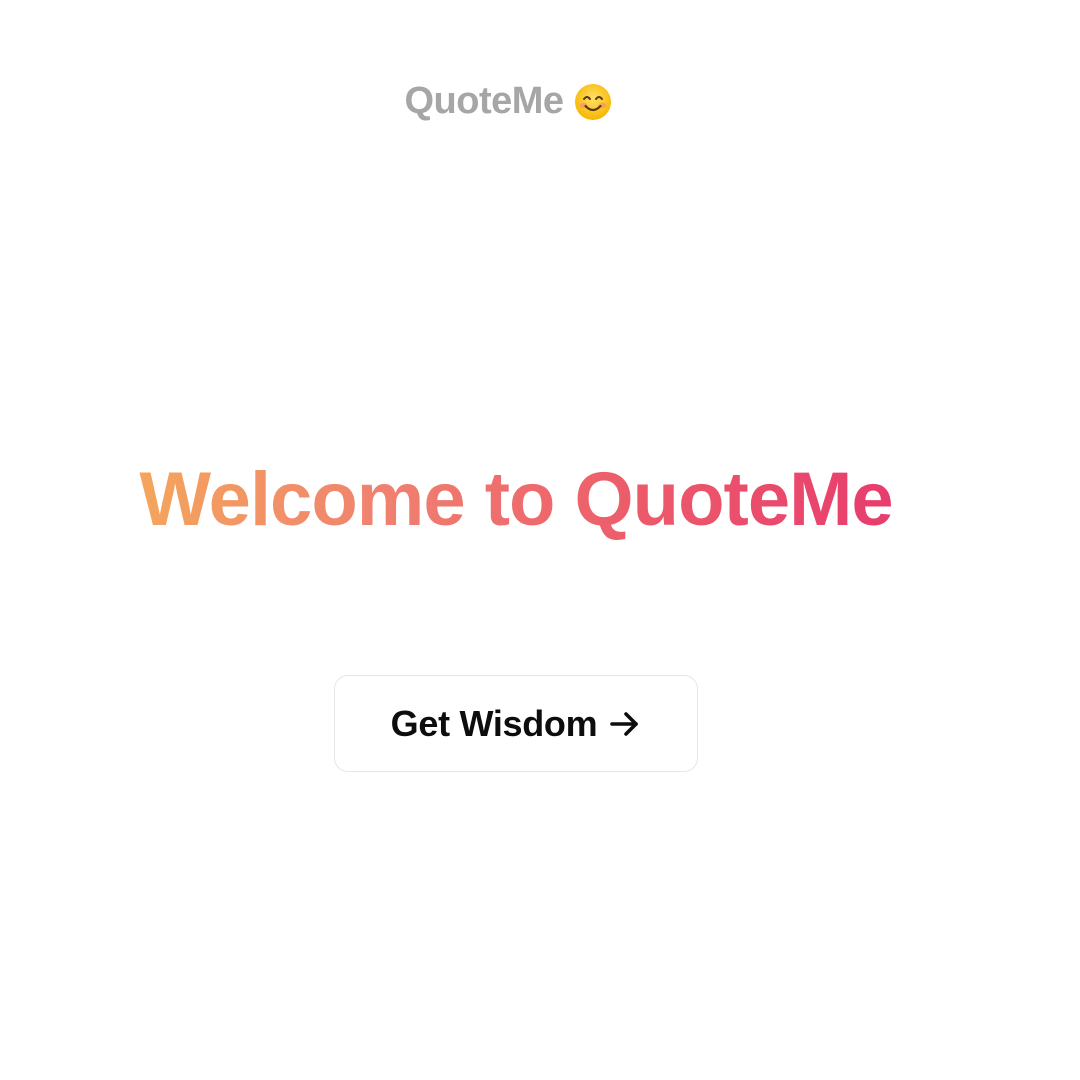 Image resolution: width=1080 pixels, height=1080 pixels. What do you see at coordinates (494, 723) in the screenshot?
I see `get-wisdom-label: Get Wisdom` at bounding box center [494, 723].